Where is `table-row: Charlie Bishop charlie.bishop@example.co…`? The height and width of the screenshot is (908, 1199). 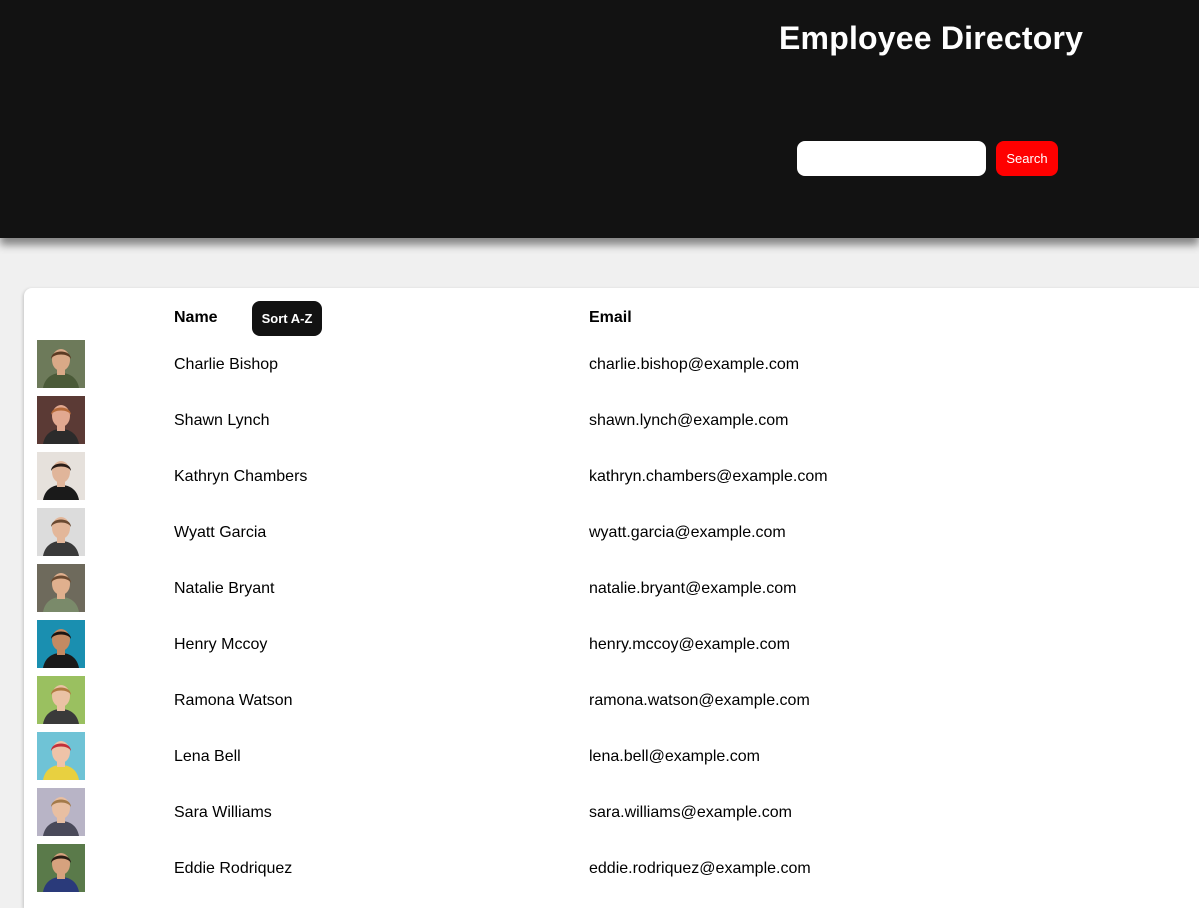 table-row: Charlie Bishop charlie.bishop@example.co… is located at coordinates (611, 368).